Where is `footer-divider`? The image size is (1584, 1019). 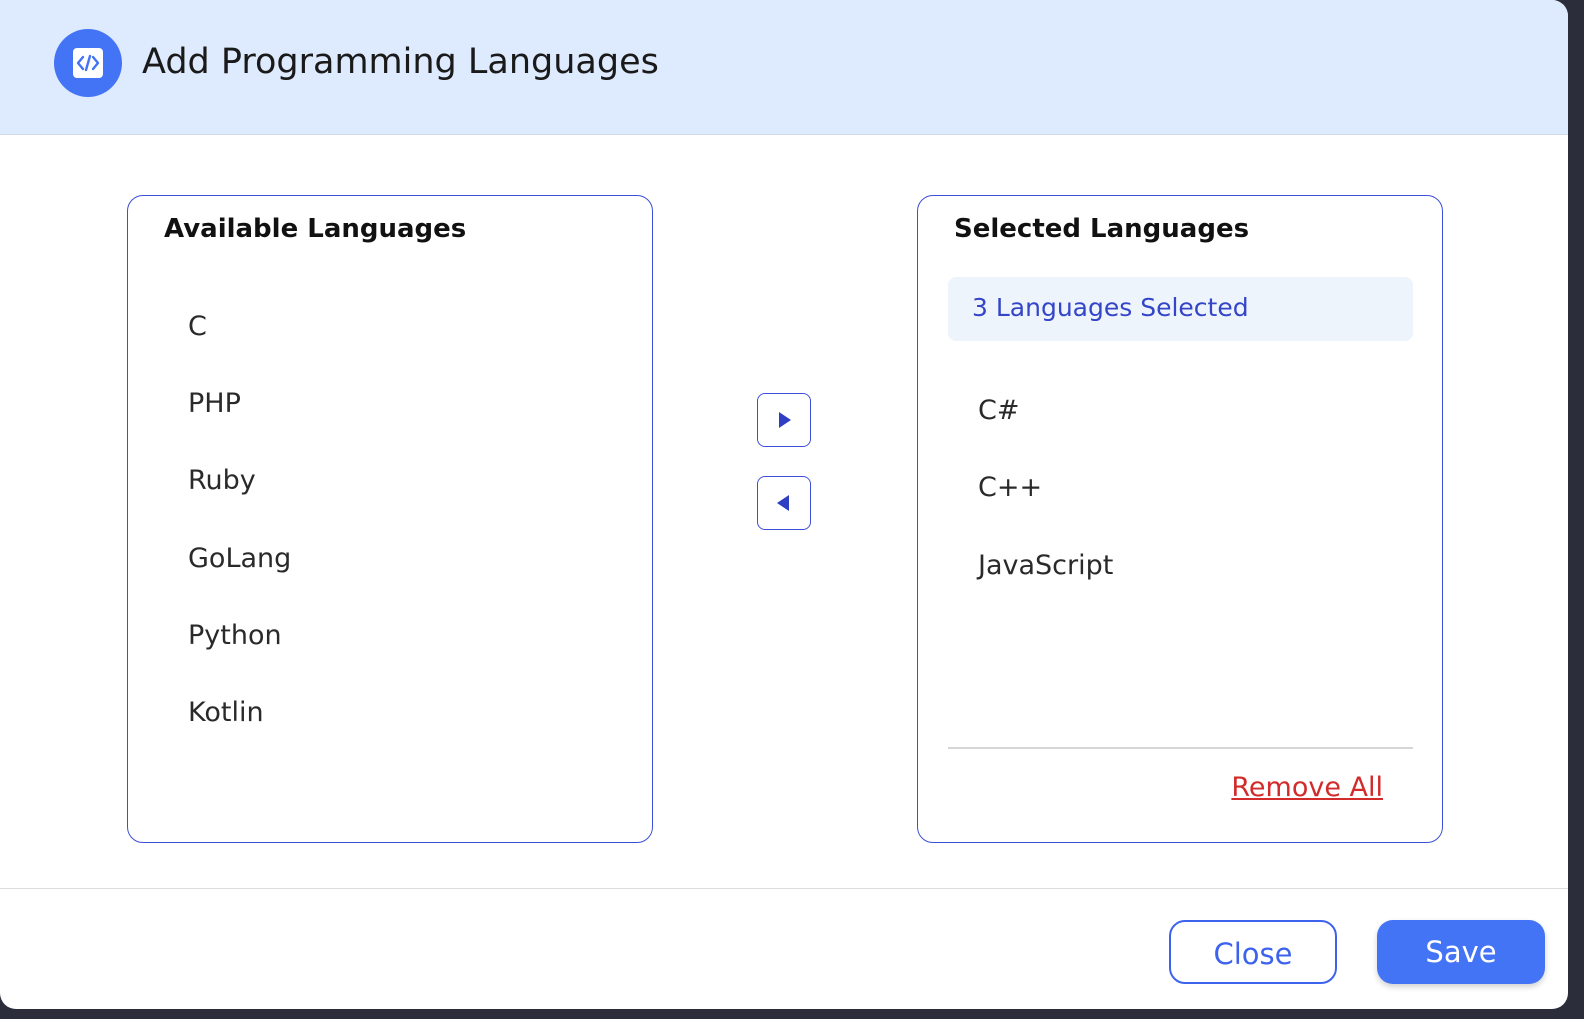 footer-divider is located at coordinates (784, 888).